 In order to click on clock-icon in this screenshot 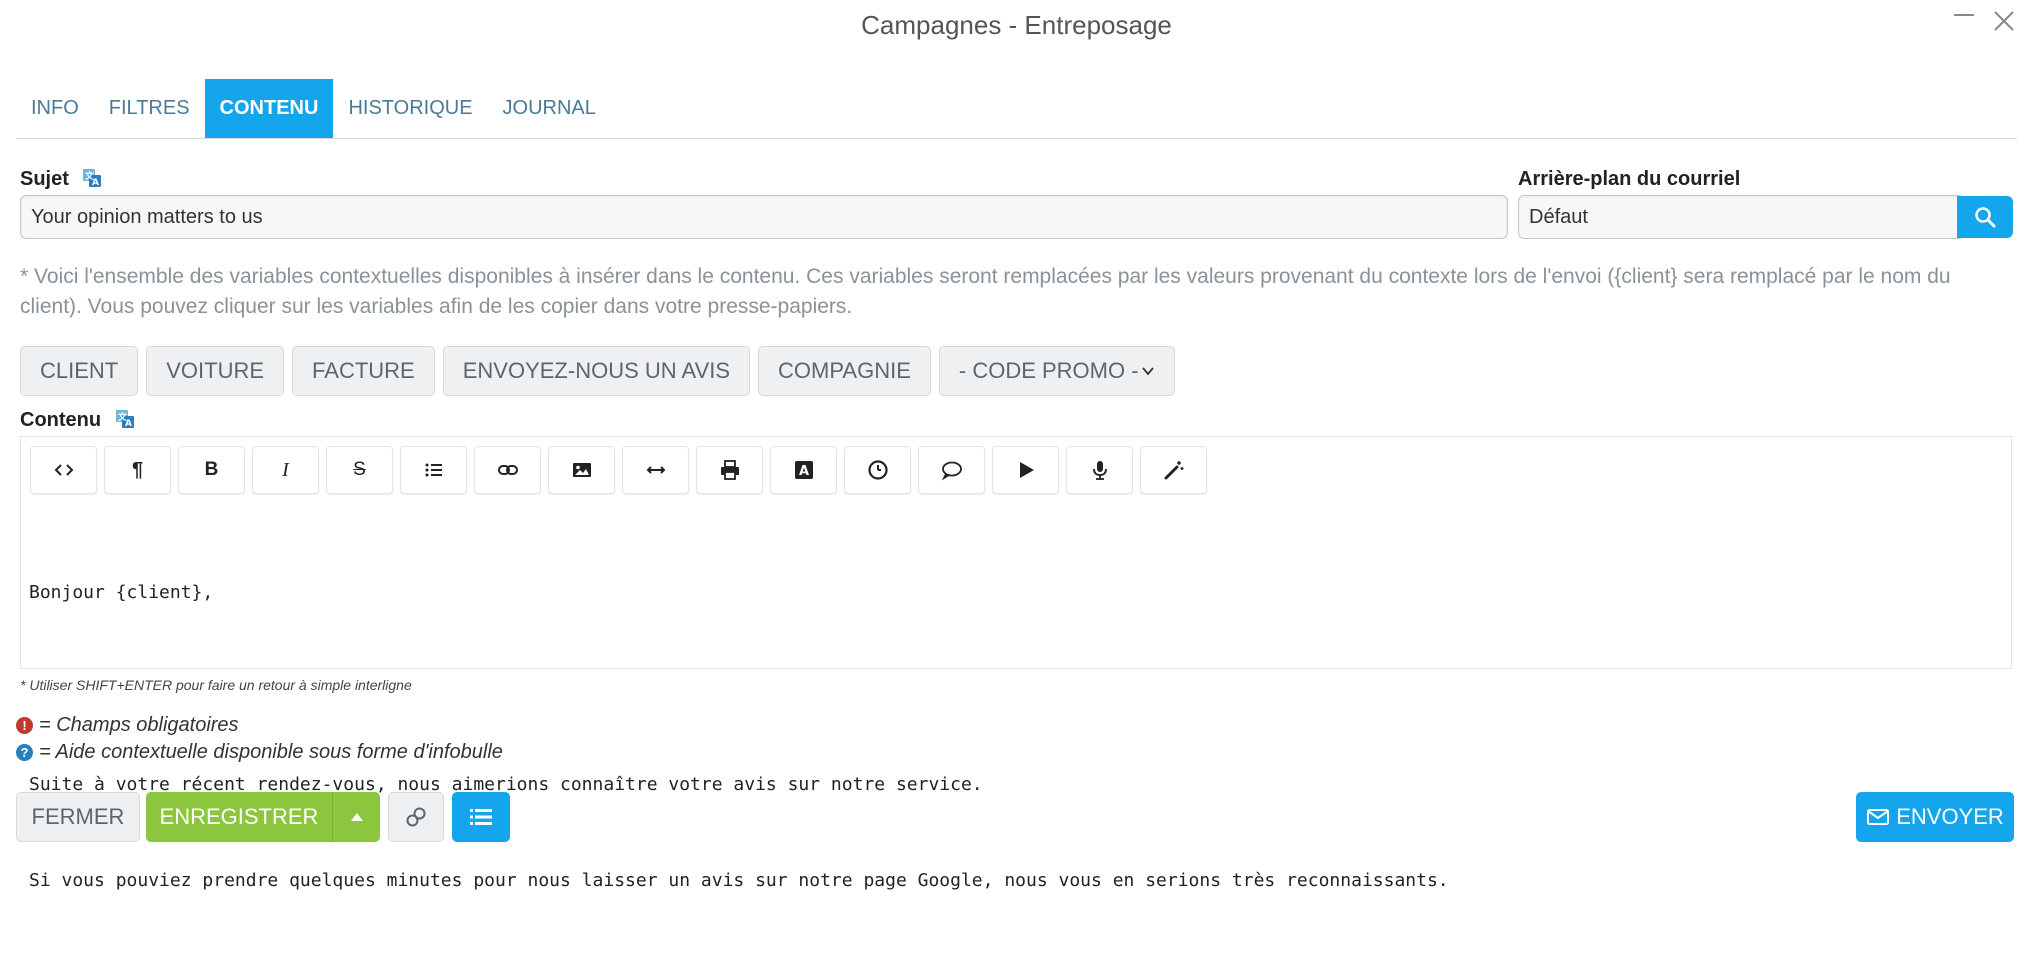, I will do `click(877, 470)`.